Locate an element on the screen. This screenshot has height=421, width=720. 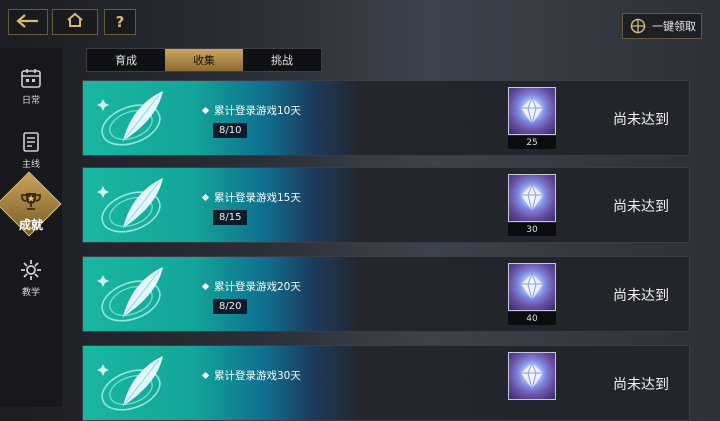
claim-all-icon is located at coordinates (638, 26).